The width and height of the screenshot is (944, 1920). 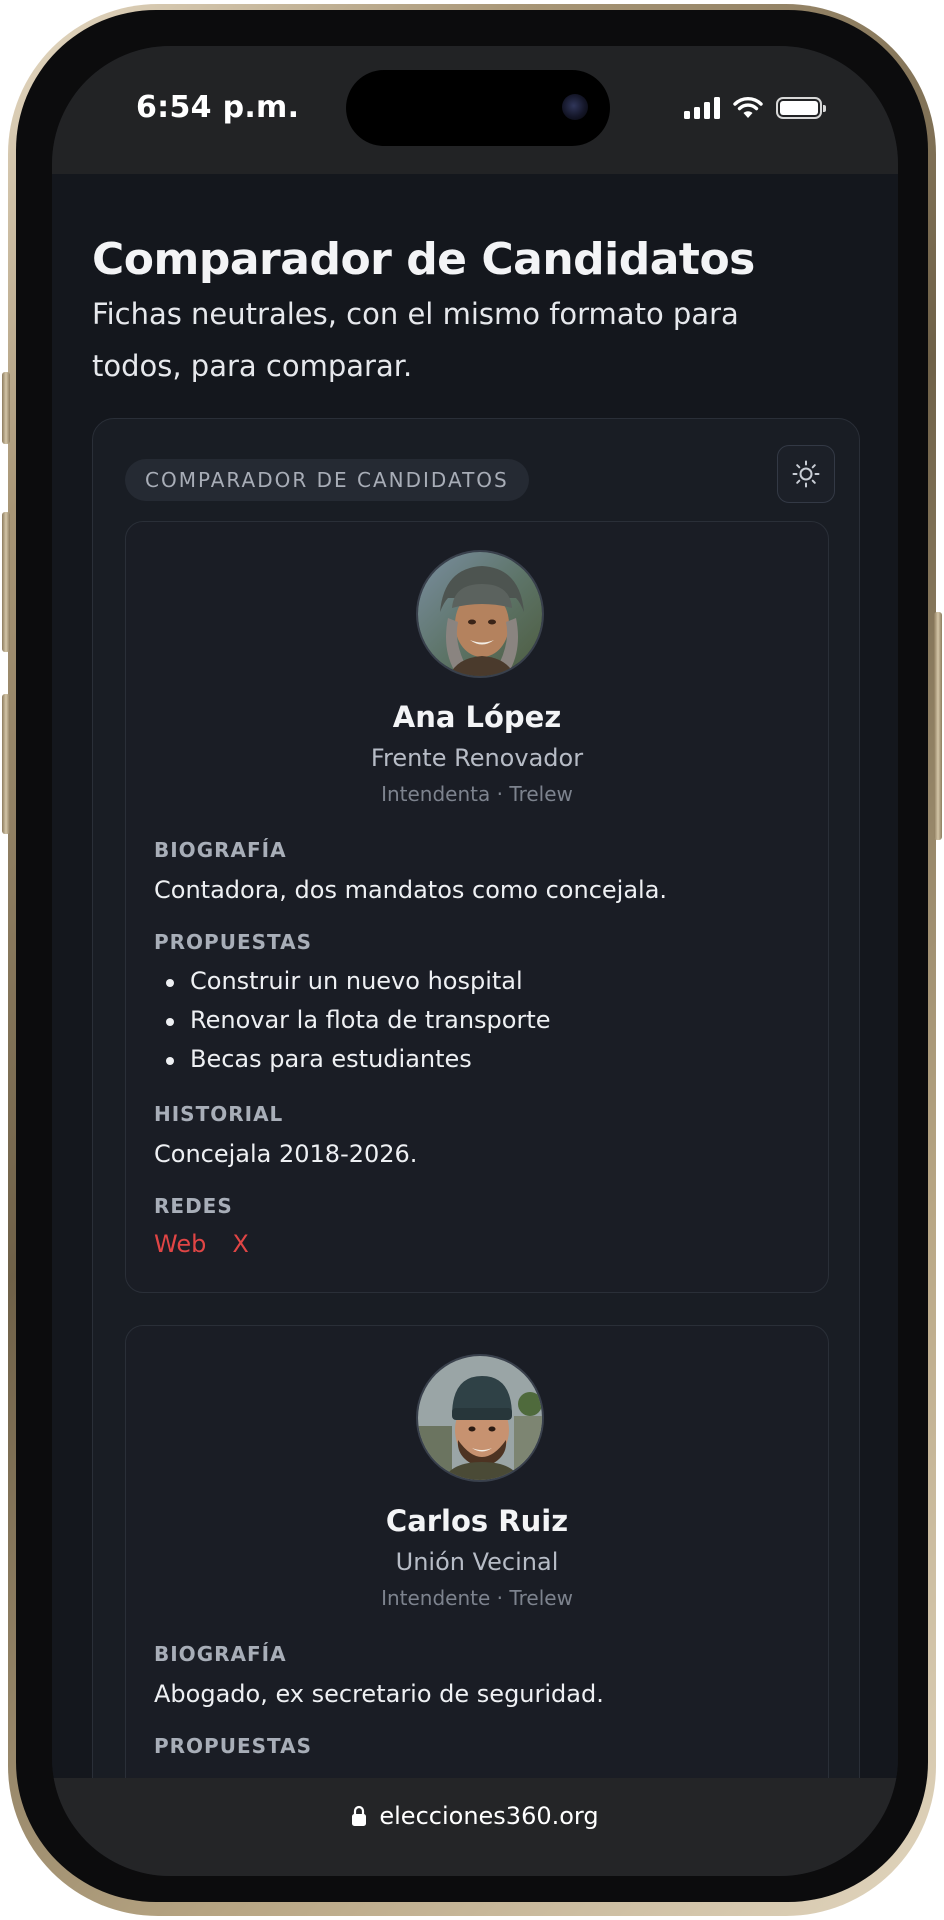 I want to click on page-title: Comparador de Candidatos, so click(x=423, y=259).